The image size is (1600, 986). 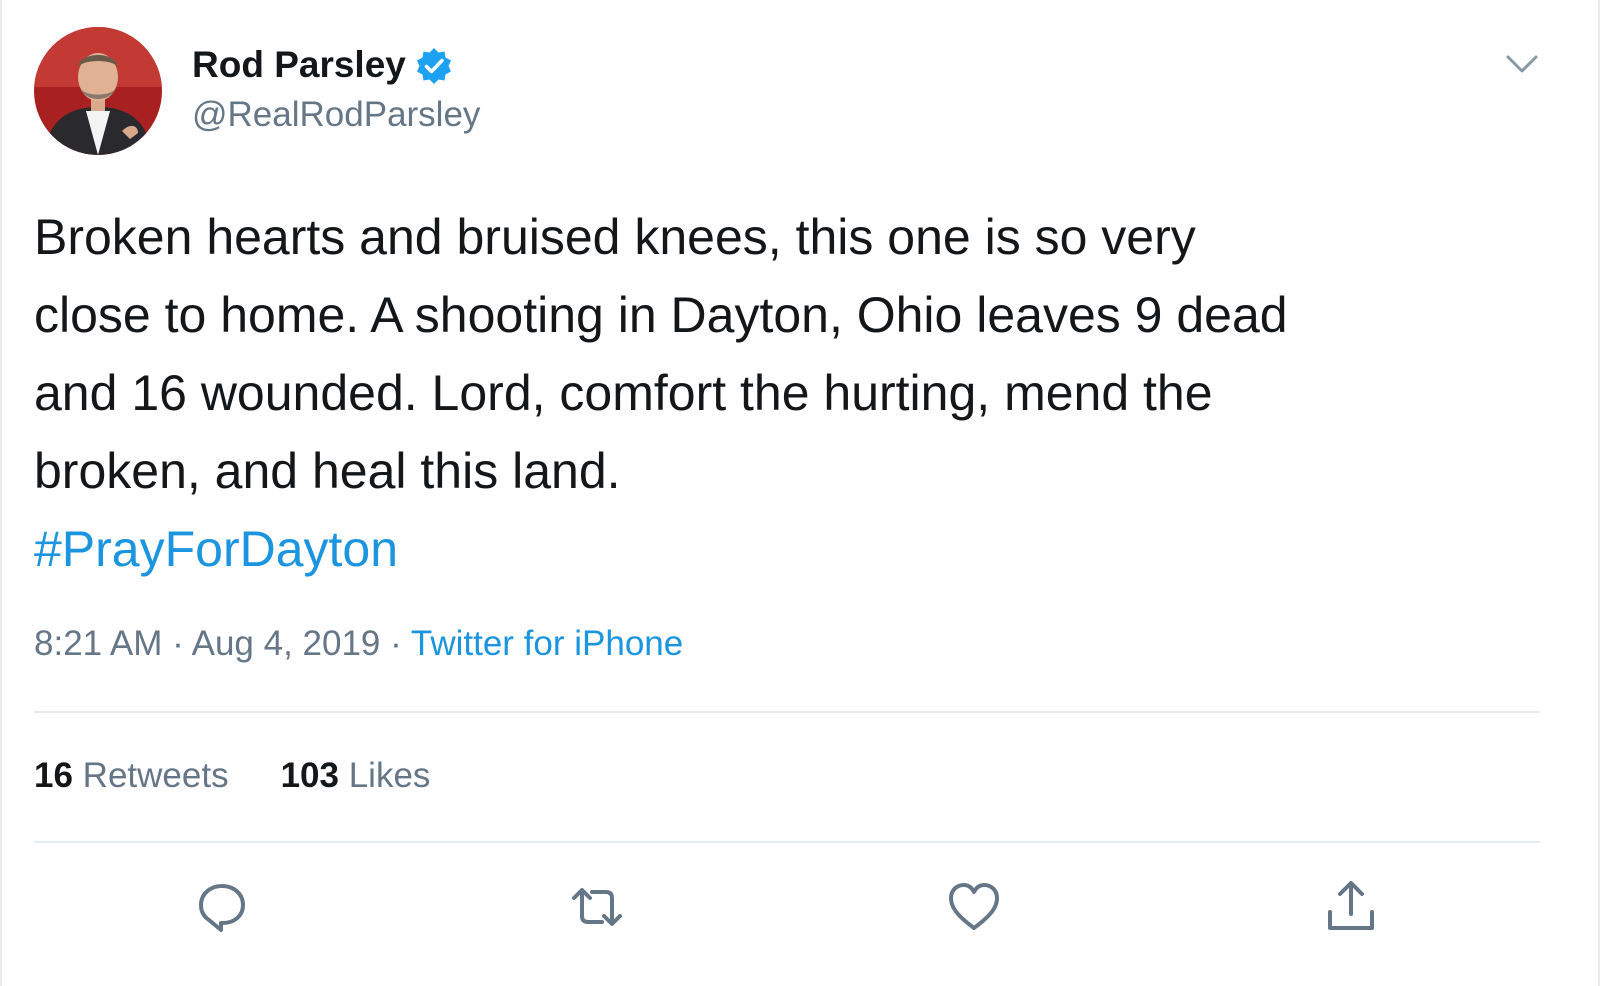 I want to click on reply-icon, so click(x=222, y=907).